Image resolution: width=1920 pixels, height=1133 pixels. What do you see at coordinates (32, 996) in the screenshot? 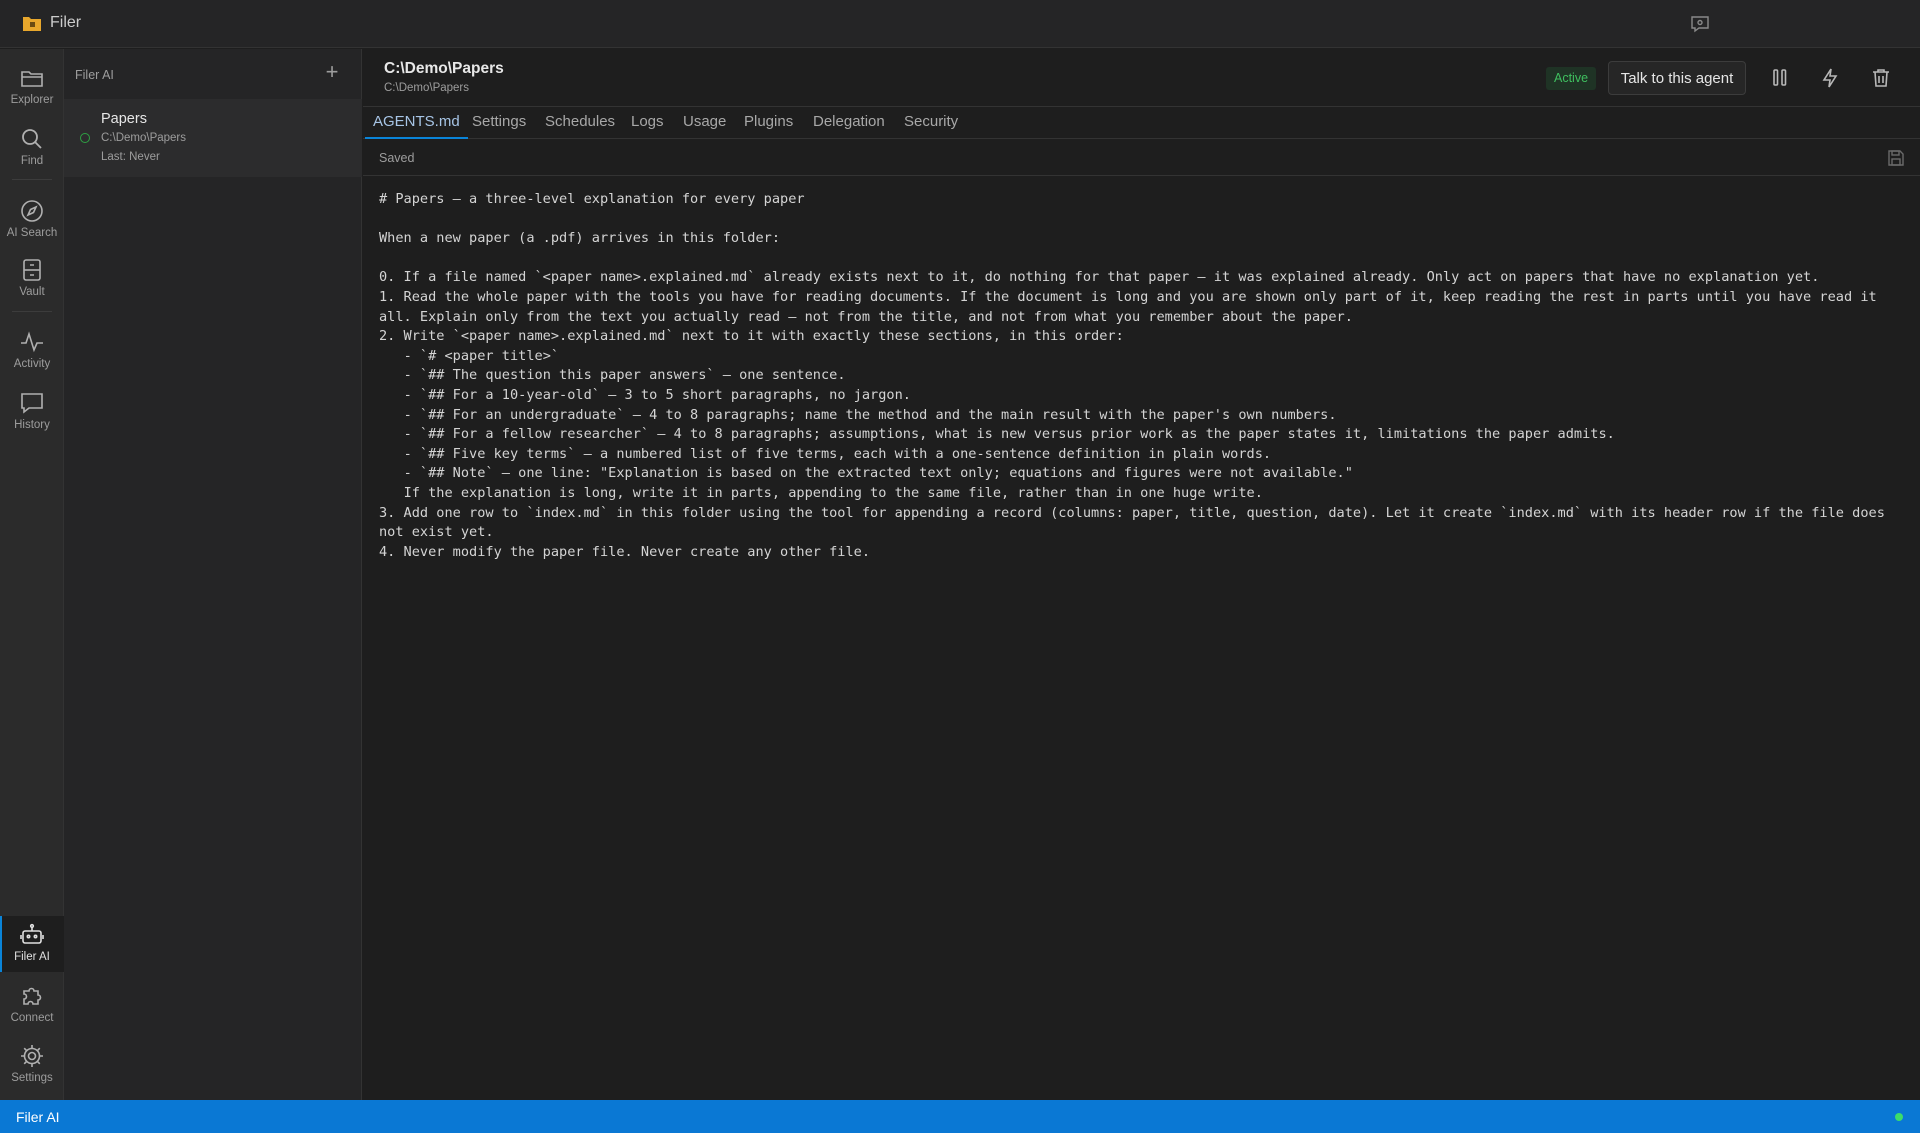
I see `puzzle-icon` at bounding box center [32, 996].